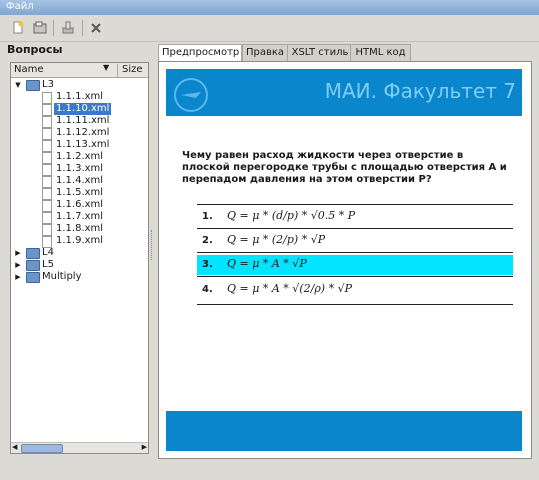  Describe the element at coordinates (320, 52) in the screenshot. I see `tab-xslt-style: XSLT стиль` at that location.